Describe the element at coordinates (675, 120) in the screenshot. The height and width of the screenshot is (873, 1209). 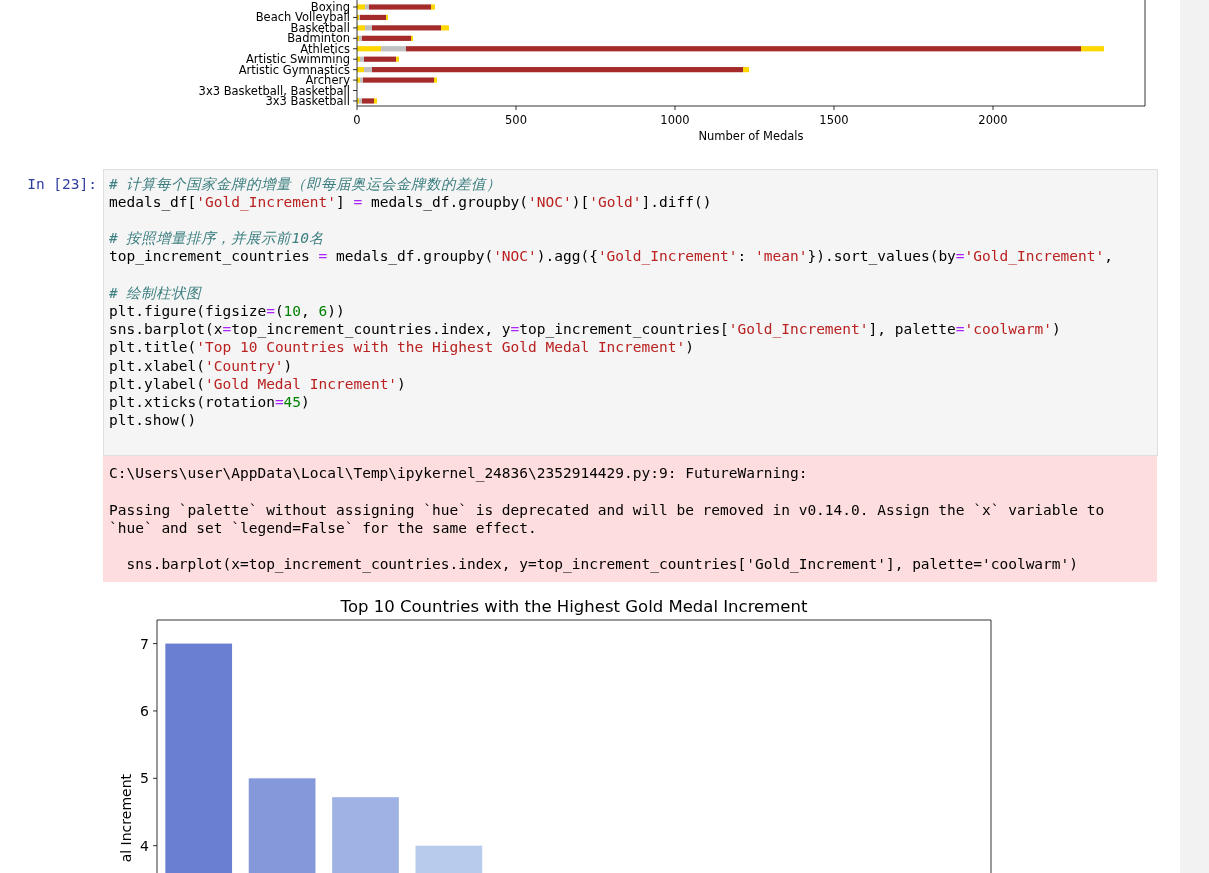
I see `tick-label: 1000` at that location.